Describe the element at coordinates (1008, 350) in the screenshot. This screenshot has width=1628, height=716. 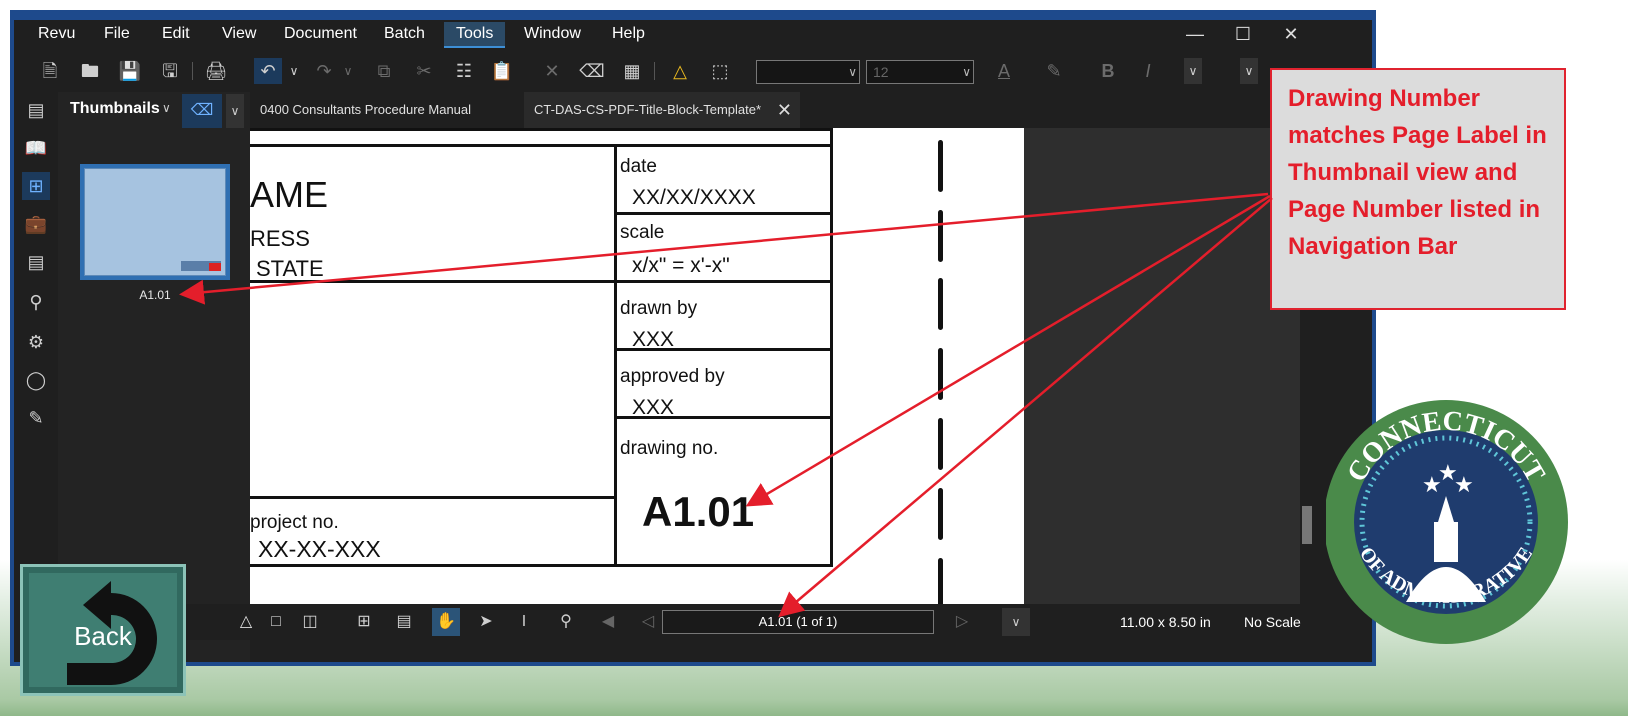
I see `arrow-to-drawing-number` at that location.